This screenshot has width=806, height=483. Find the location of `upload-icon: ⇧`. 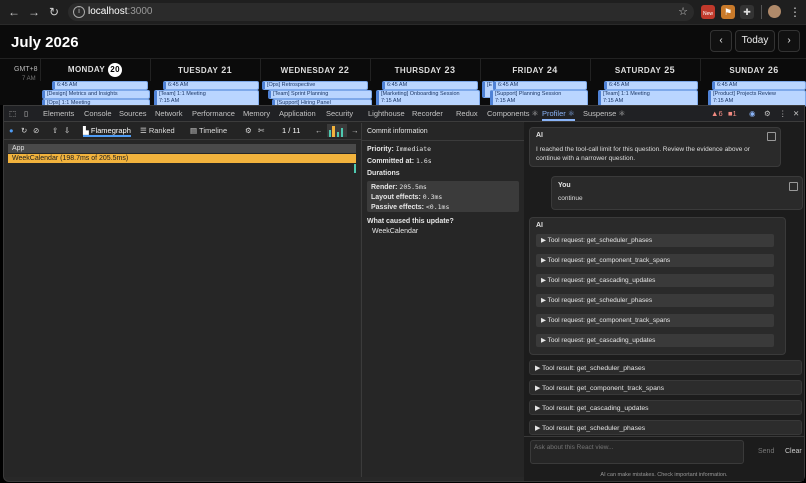

upload-icon: ⇧ is located at coordinates (55, 130).